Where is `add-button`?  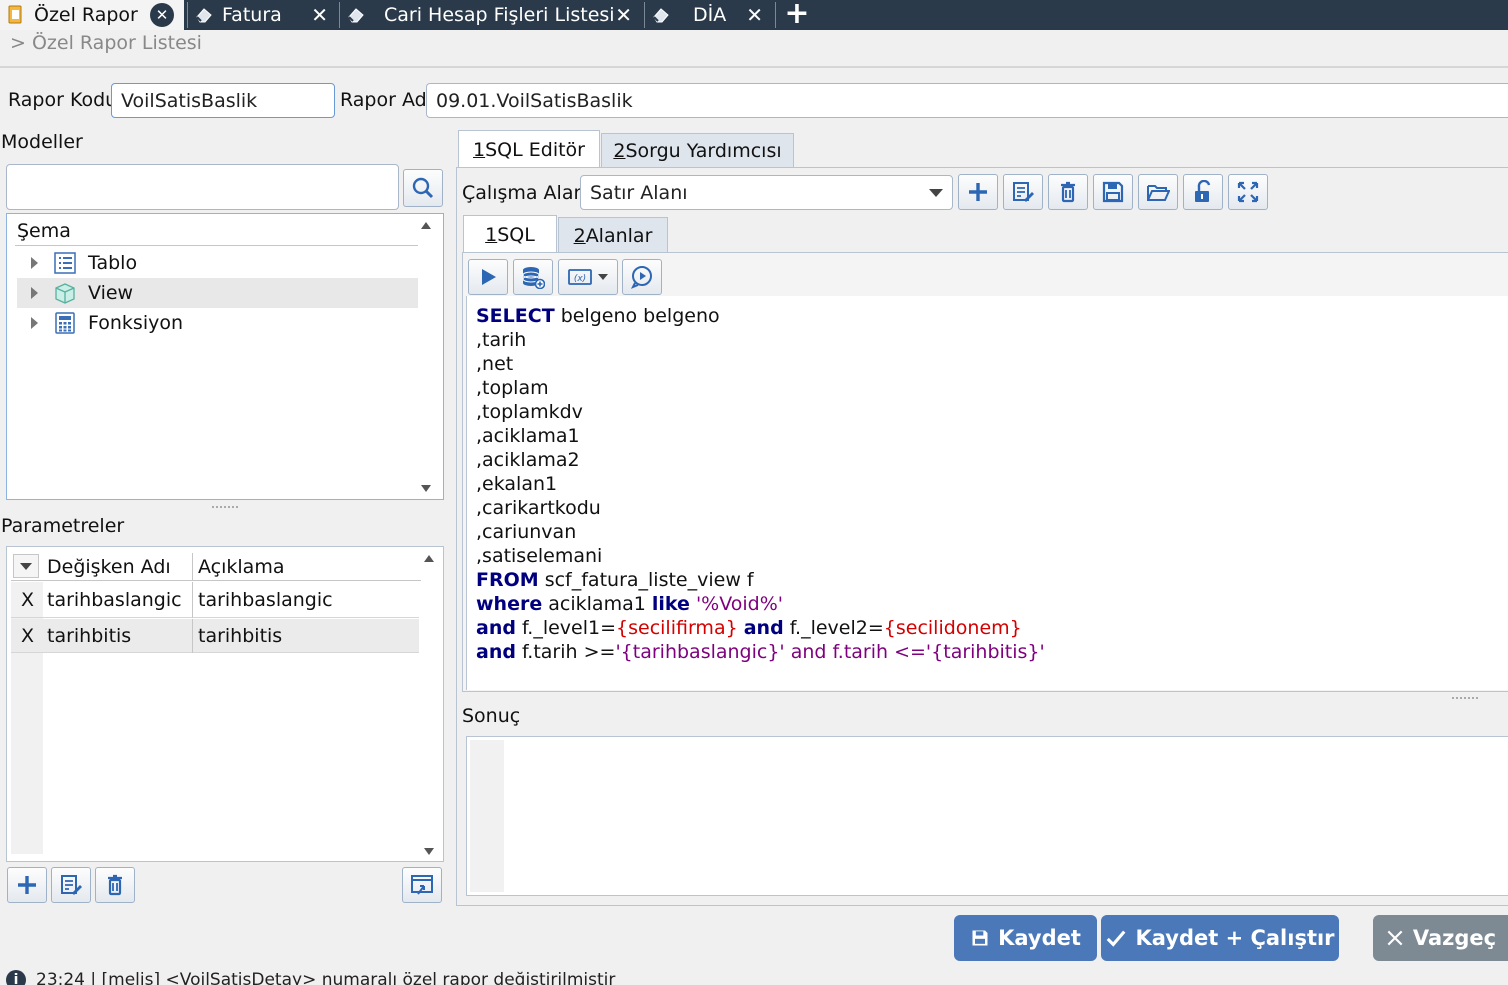 add-button is located at coordinates (978, 192).